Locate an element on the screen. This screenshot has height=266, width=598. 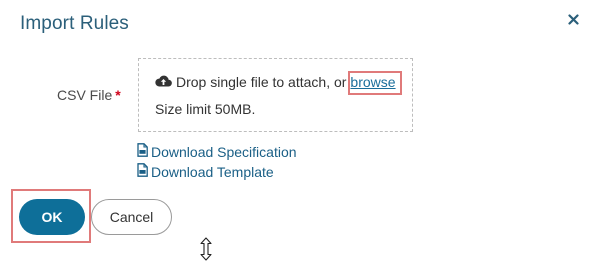
size-limit-text: Size limit 50MB. is located at coordinates (205, 109).